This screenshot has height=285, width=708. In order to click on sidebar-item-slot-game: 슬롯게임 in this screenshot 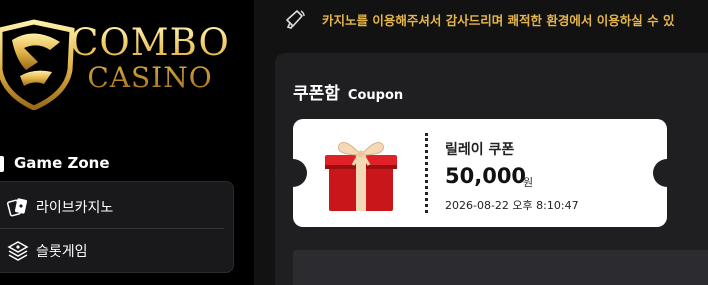, I will do `click(112, 251)`.